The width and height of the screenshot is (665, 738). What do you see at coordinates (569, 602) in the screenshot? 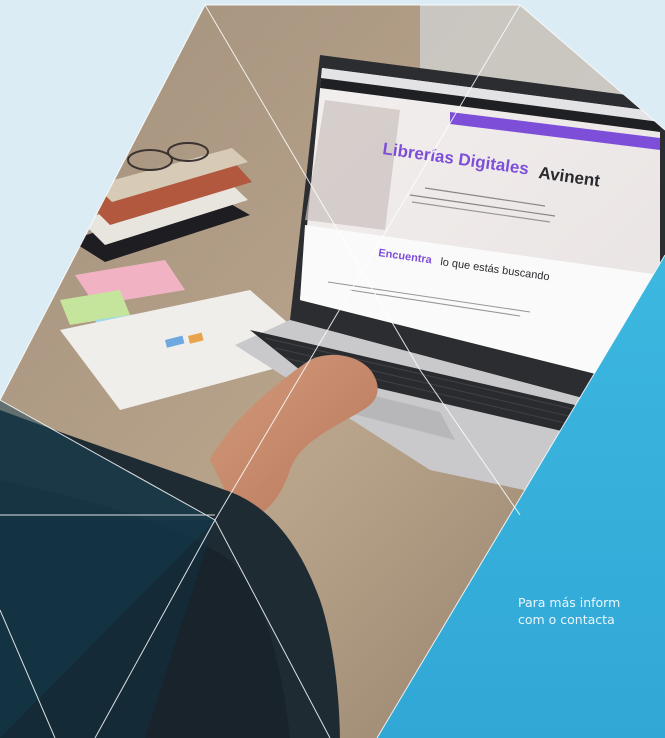
I see `contact-line-1: Para más inform` at bounding box center [569, 602].